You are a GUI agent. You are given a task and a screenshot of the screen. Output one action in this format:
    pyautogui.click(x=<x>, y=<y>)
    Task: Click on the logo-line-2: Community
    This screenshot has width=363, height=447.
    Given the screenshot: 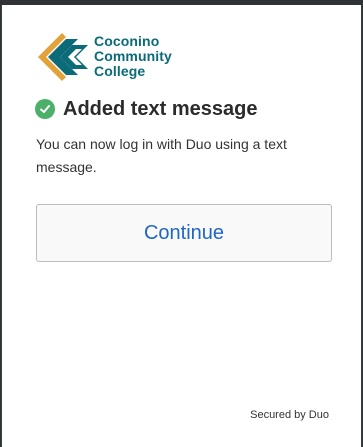 What is the action you would take?
    pyautogui.click(x=133, y=56)
    